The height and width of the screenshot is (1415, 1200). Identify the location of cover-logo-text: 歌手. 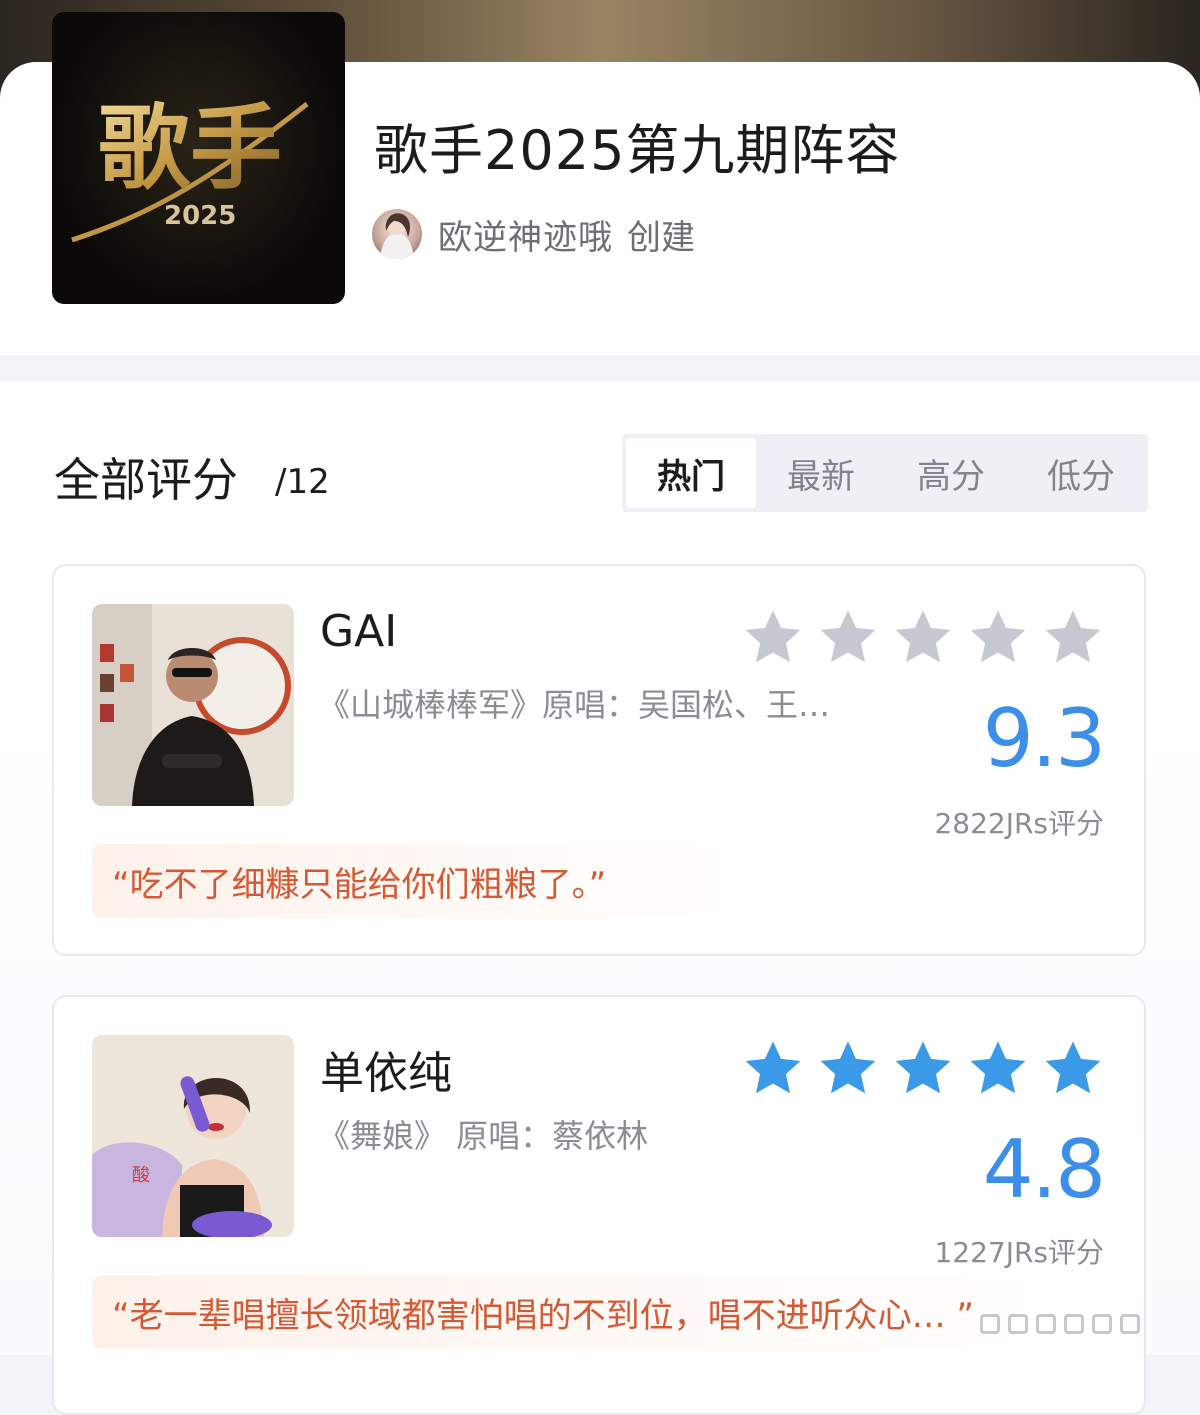
(190, 148).